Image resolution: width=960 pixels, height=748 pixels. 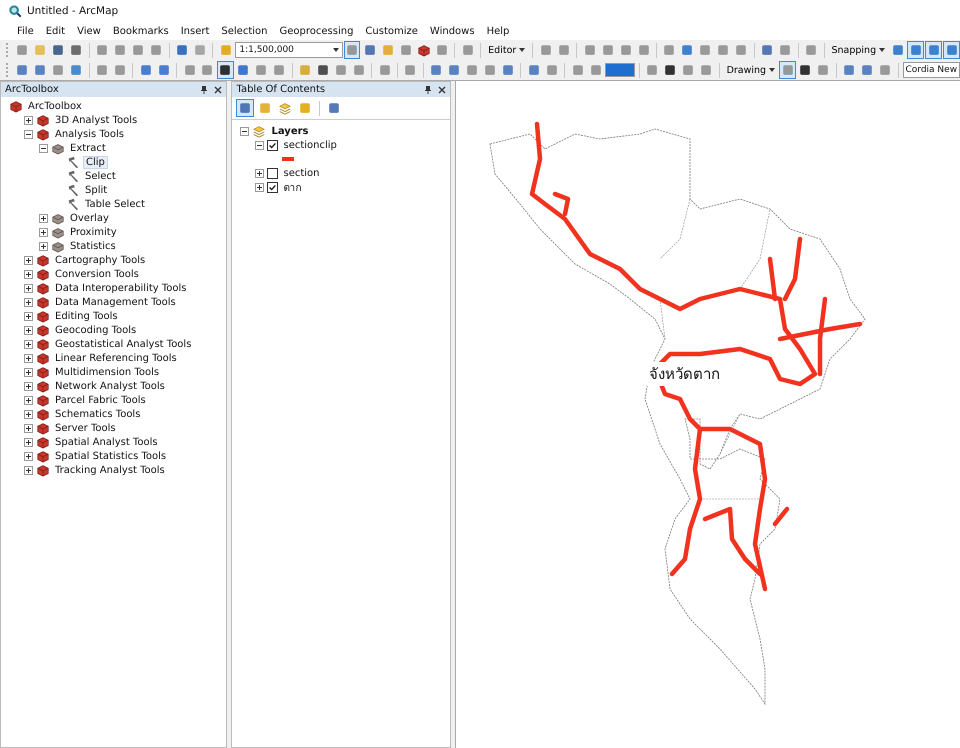 I want to click on tree-item: ArcToolbox, so click(x=55, y=106).